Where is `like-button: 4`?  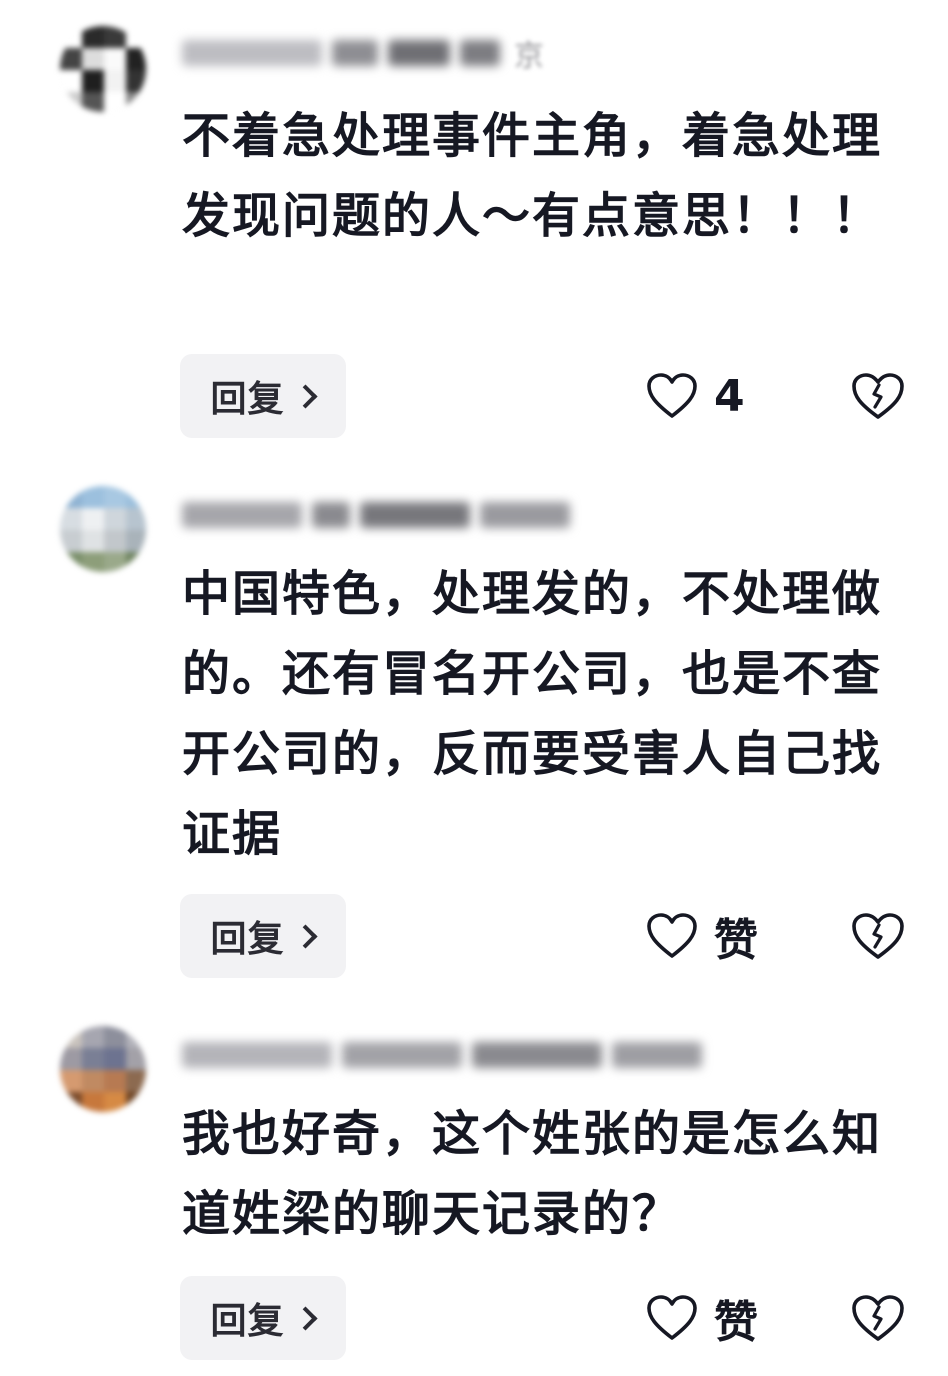
like-button: 4 is located at coordinates (695, 396).